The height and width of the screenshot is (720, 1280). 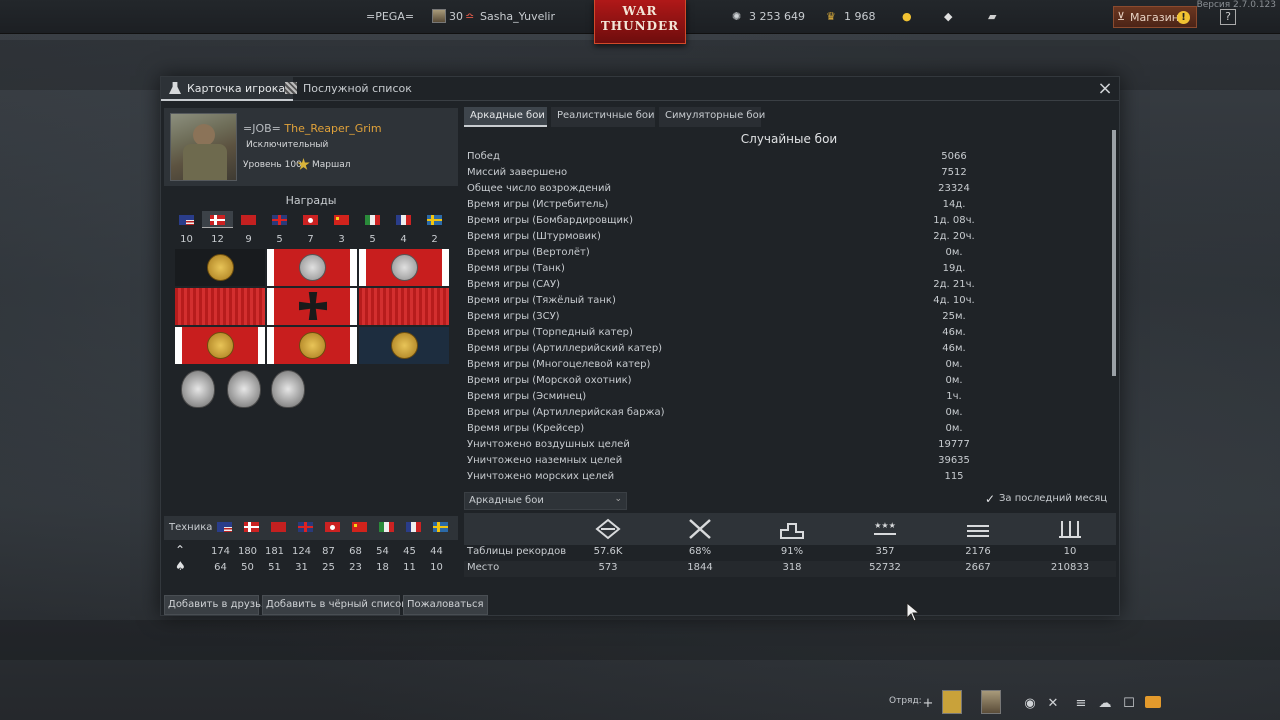 I want to click on player-avatar, so click(x=439, y=16).